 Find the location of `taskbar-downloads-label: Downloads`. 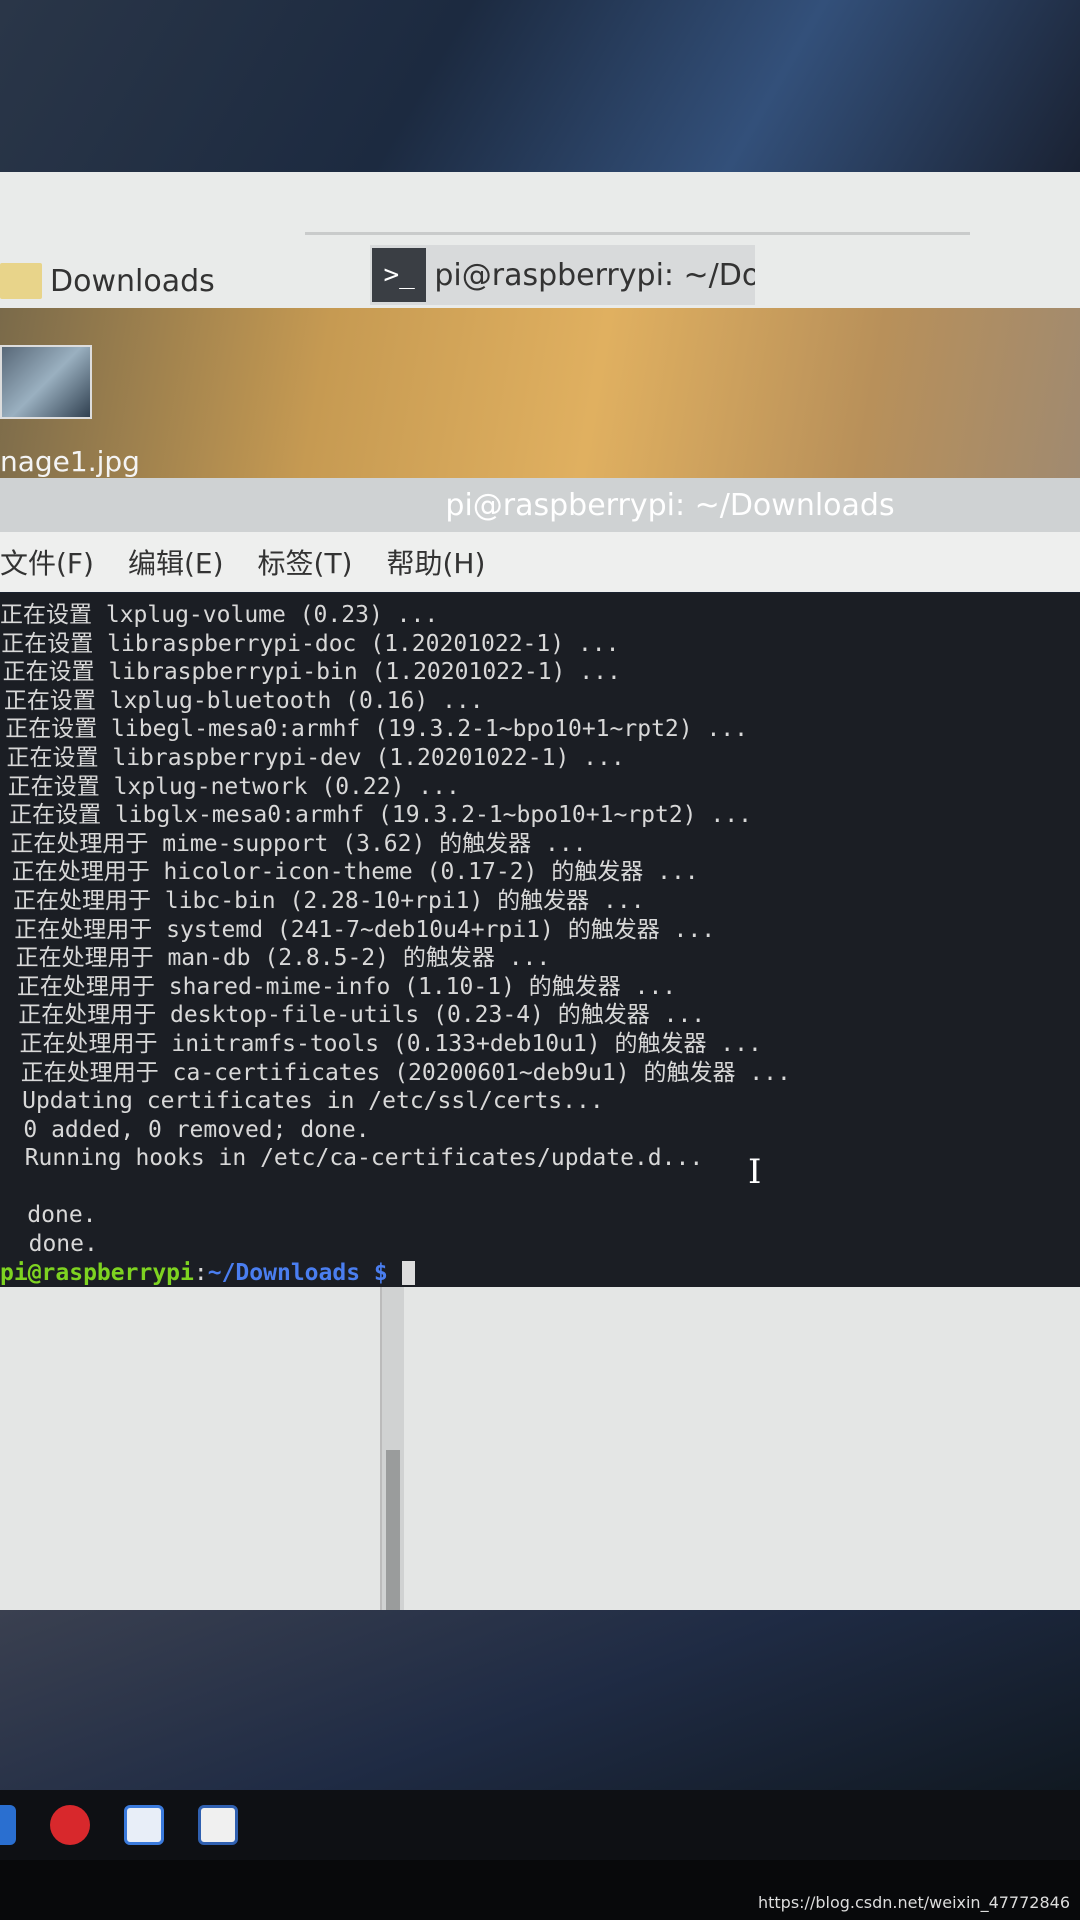

taskbar-downloads-label: Downloads is located at coordinates (132, 281).